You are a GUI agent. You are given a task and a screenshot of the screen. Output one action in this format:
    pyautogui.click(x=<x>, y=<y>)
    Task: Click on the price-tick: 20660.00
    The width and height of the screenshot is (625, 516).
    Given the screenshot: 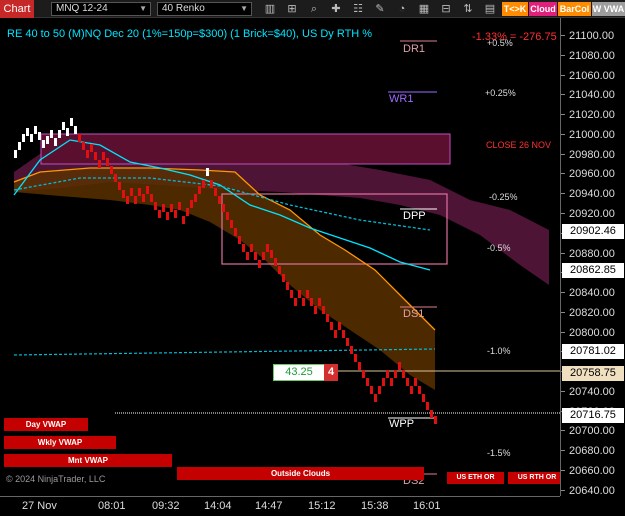 What is the action you would take?
    pyautogui.click(x=588, y=471)
    